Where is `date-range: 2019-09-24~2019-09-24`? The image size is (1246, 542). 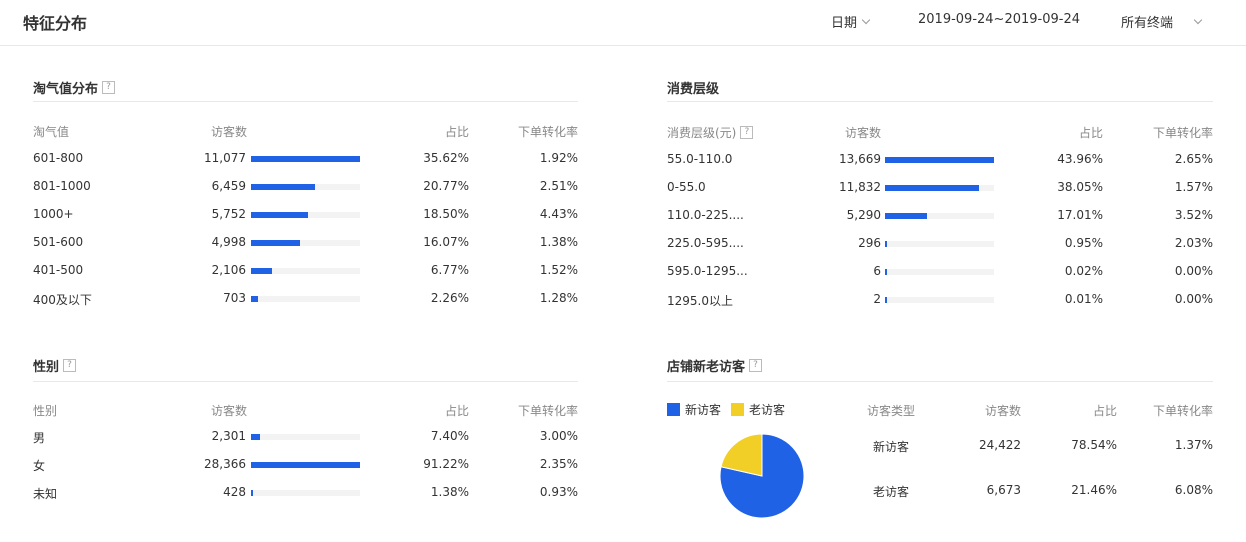
date-range: 2019-09-24~2019-09-24 is located at coordinates (999, 19).